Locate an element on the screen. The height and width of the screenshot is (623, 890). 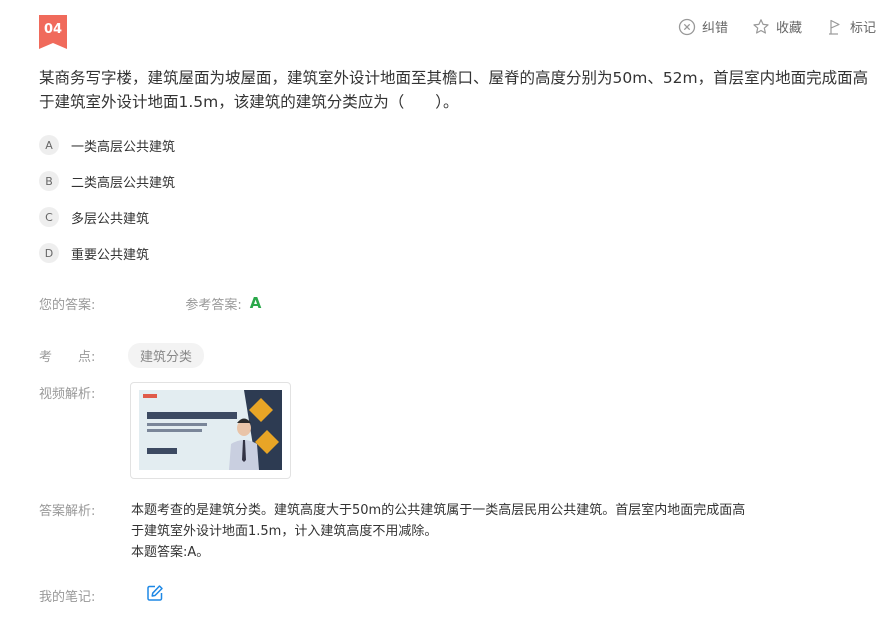
my-notes-label: 我的笔记: is located at coordinates (67, 597).